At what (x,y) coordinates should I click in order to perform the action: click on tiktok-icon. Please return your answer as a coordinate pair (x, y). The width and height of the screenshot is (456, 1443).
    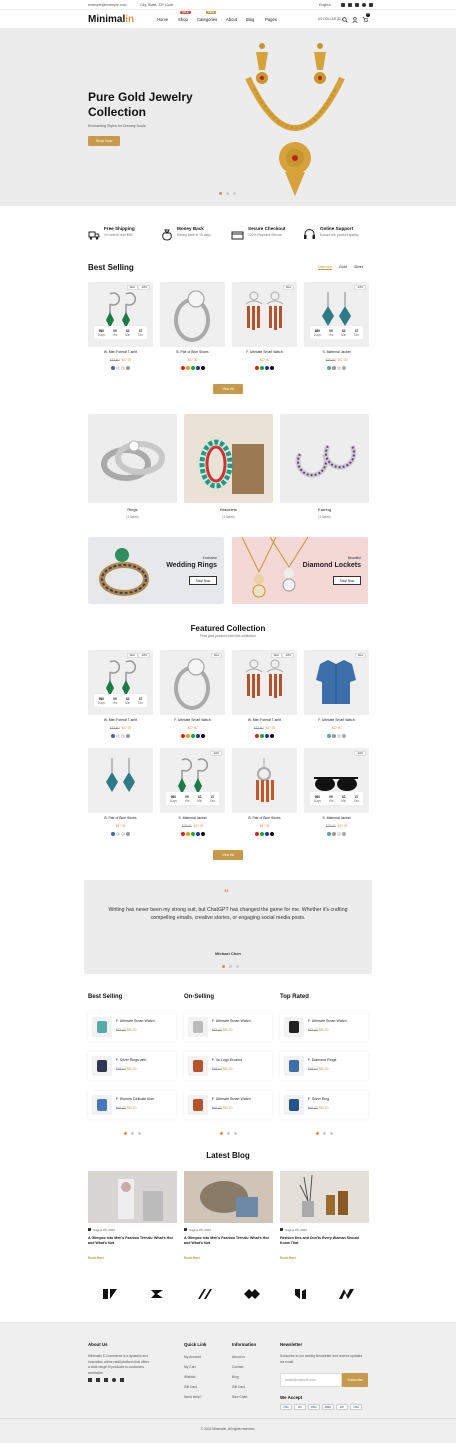
    Looking at the image, I should click on (371, 5).